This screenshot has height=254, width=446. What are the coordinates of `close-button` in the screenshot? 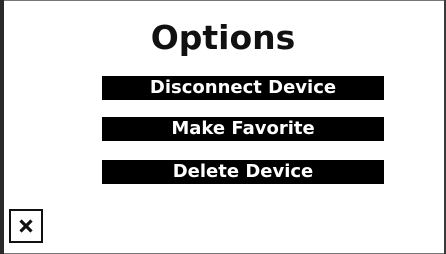 It's located at (26, 226).